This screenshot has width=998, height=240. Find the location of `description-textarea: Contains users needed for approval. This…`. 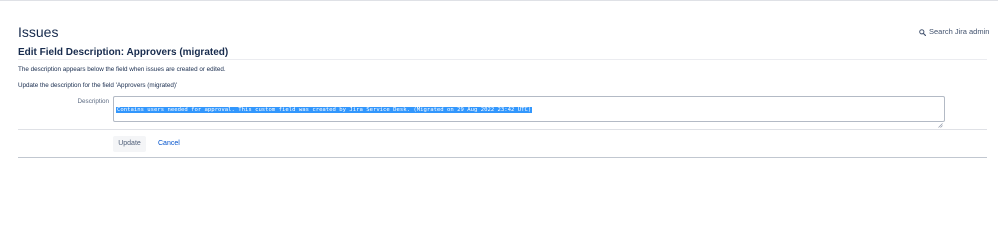

description-textarea: Contains users needed for approval. This… is located at coordinates (529, 112).